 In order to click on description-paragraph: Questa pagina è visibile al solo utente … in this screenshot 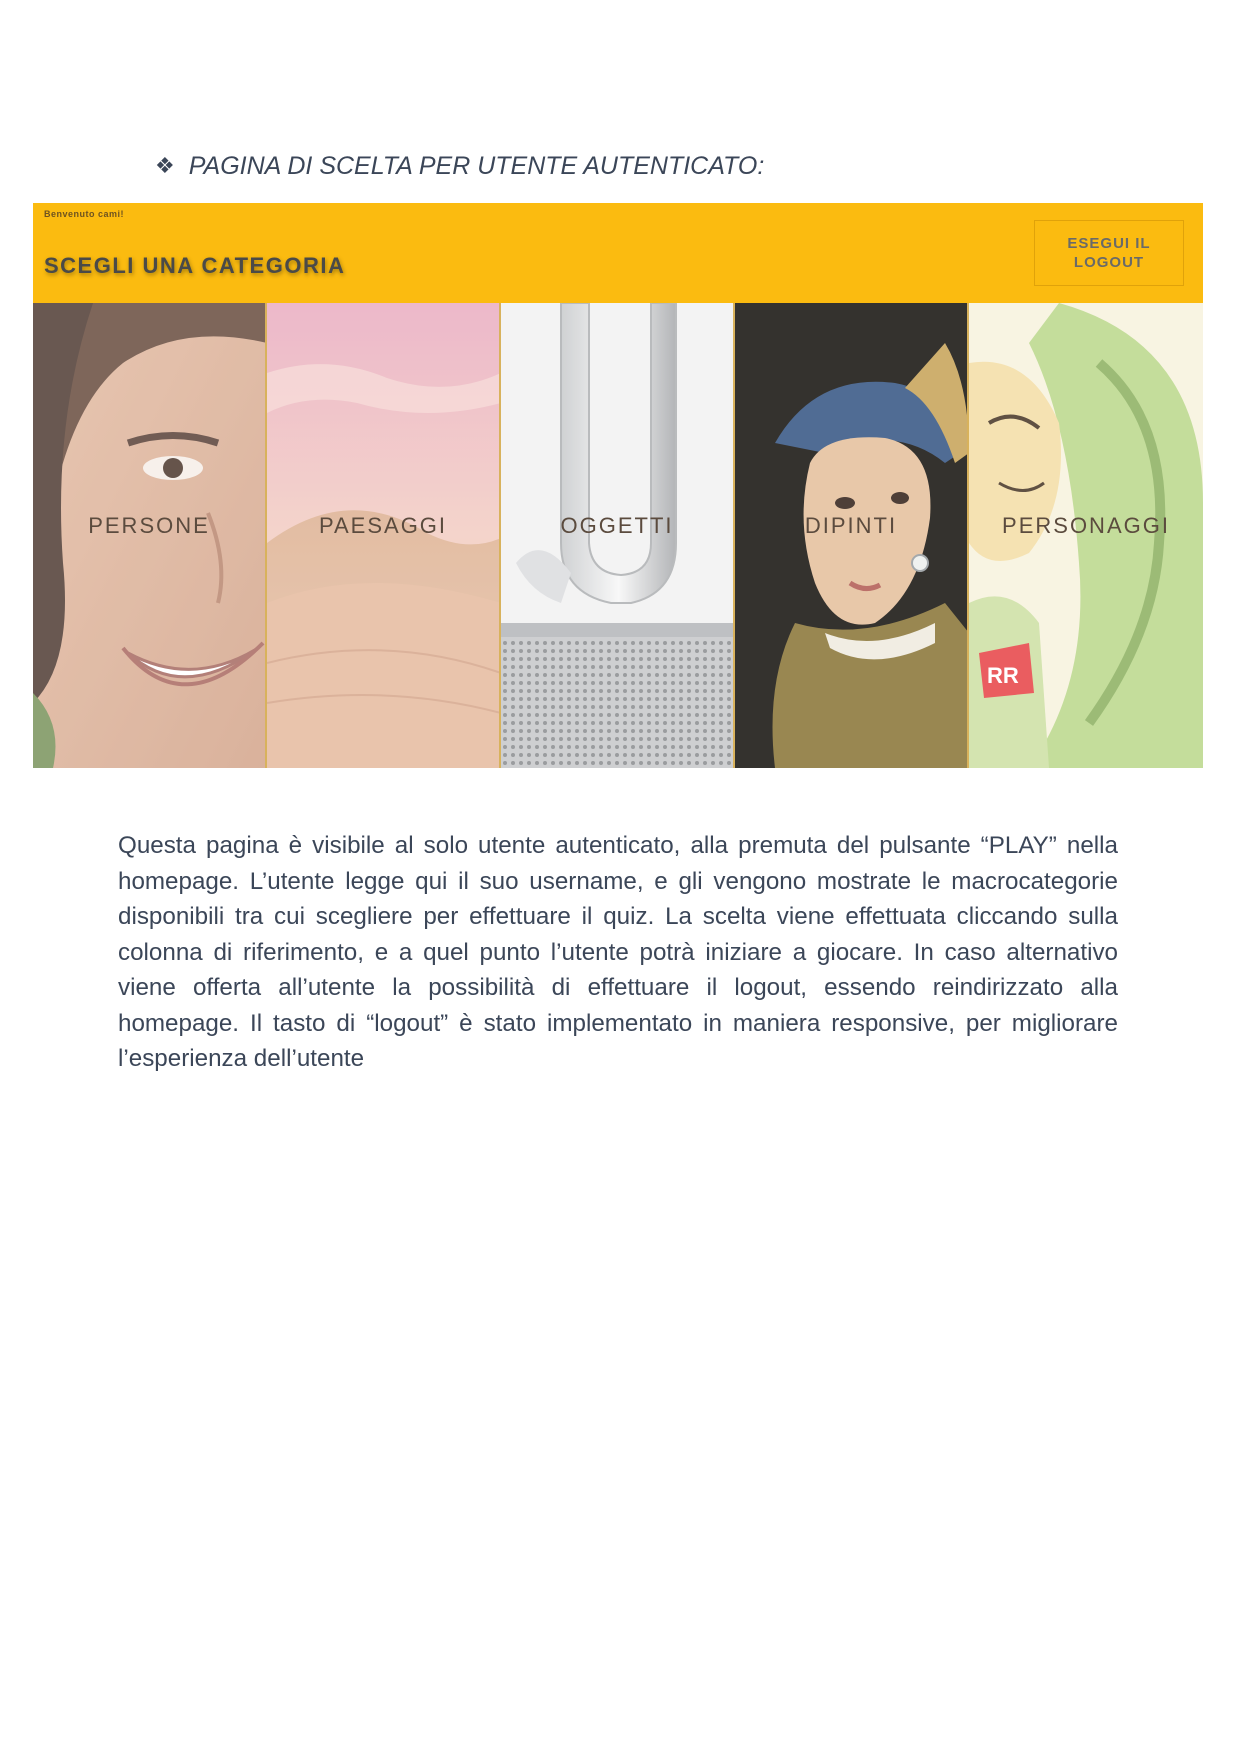, I will do `click(618, 952)`.